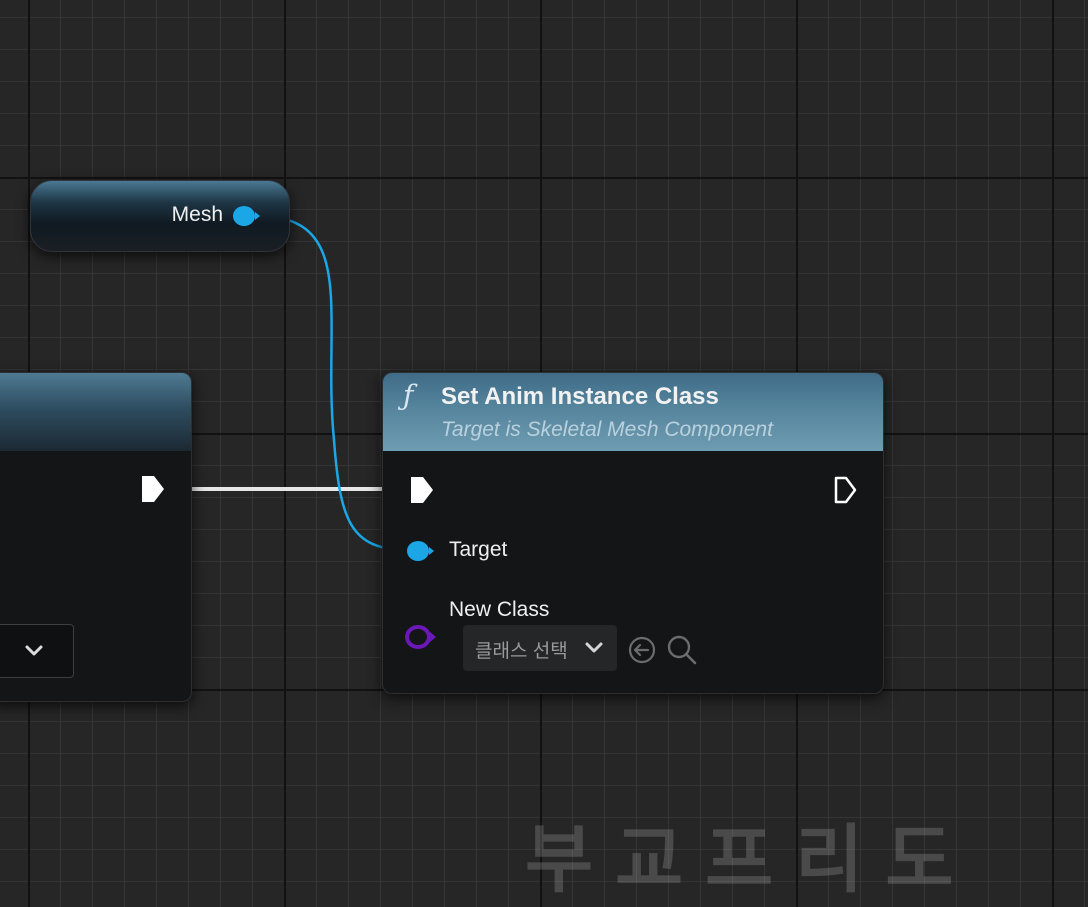 The height and width of the screenshot is (907, 1088). I want to click on search-icon, so click(682, 650).